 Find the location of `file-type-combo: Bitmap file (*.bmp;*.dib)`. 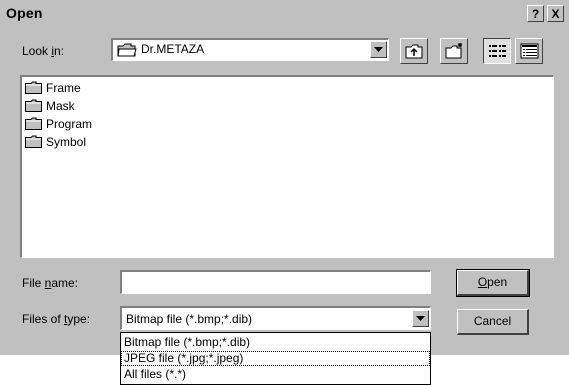

file-type-combo: Bitmap file (*.bmp;*.dib) is located at coordinates (275, 318).